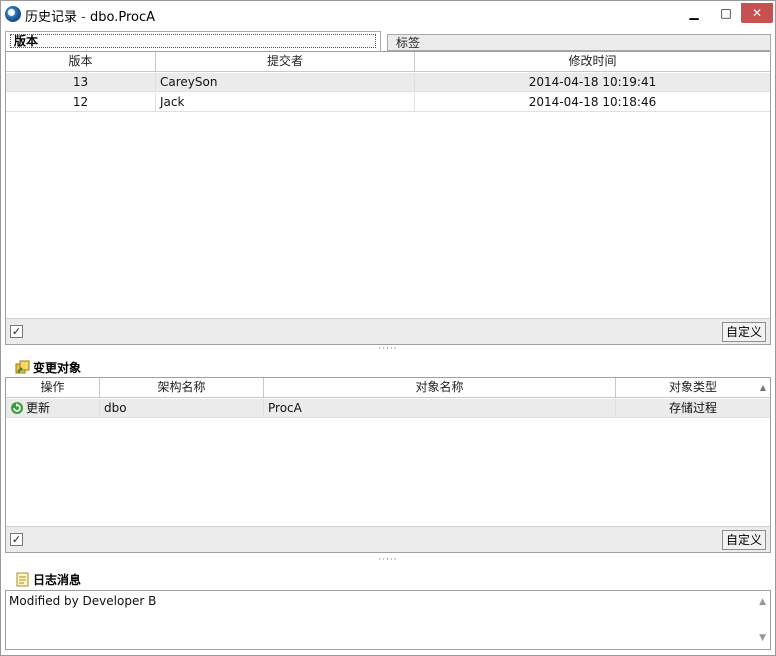  Describe the element at coordinates (22, 579) in the screenshot. I see `log-icon` at that location.